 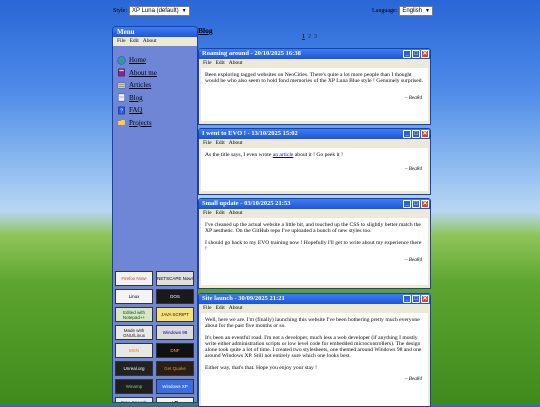 What do you see at coordinates (303, 37) in the screenshot?
I see `page-link-1: 1` at bounding box center [303, 37].